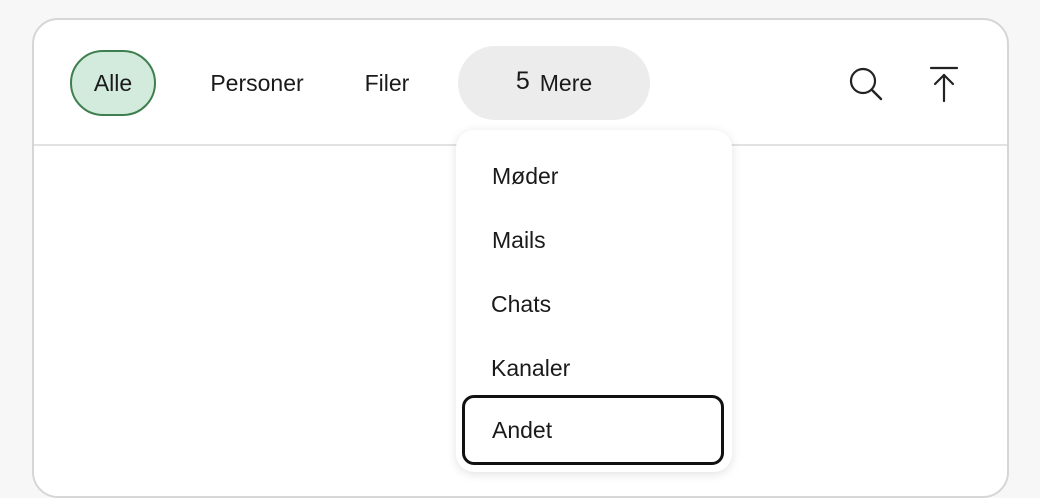 This screenshot has width=1040, height=498. What do you see at coordinates (593, 430) in the screenshot?
I see `menu-item-andet: Andet` at bounding box center [593, 430].